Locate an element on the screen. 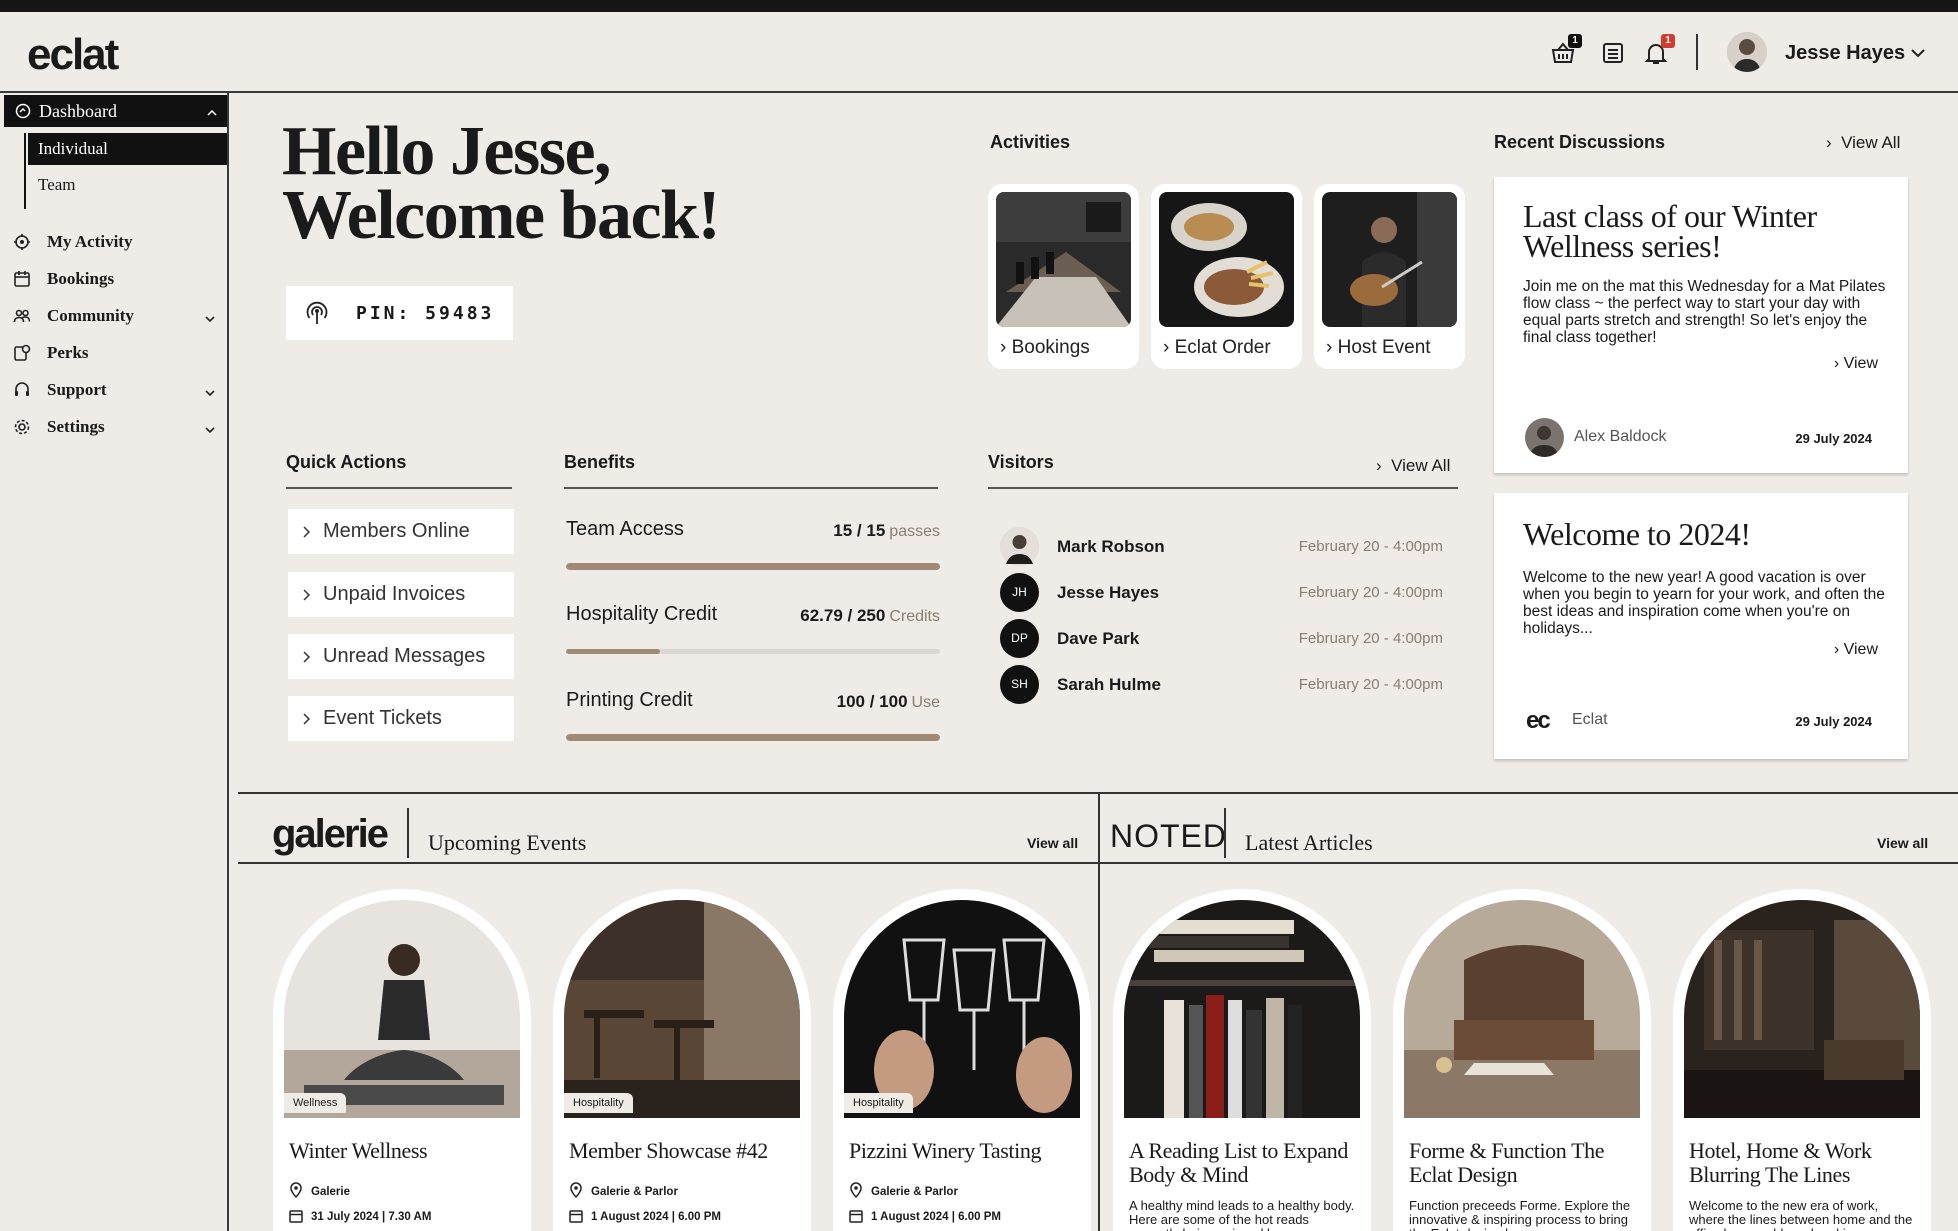  quick-action-unread-messages: Unread Messages is located at coordinates (401, 656).